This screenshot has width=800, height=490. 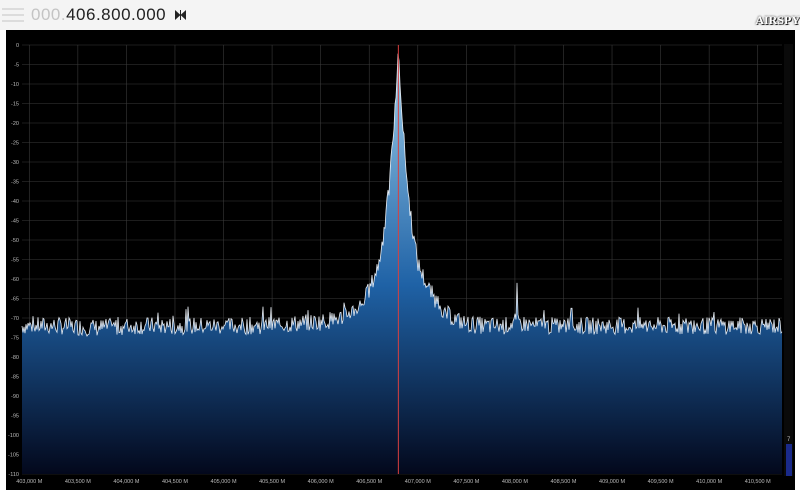 I want to click on x-tick-label: 403,500 M, so click(x=78, y=482).